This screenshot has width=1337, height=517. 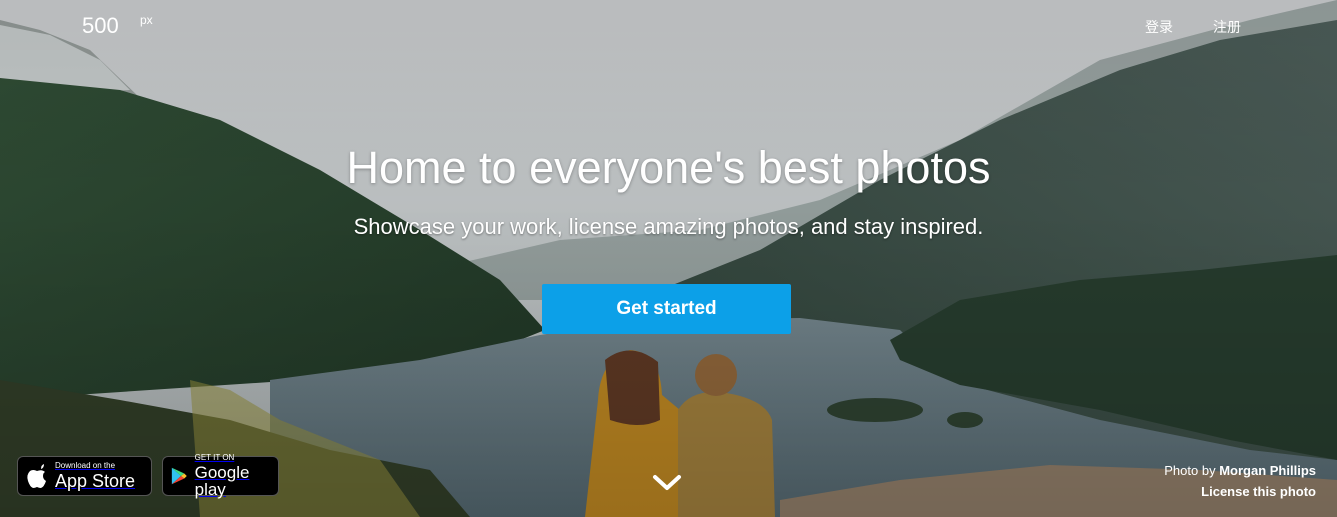 I want to click on photo-credit-prefix: Photo by, so click(x=1190, y=470).